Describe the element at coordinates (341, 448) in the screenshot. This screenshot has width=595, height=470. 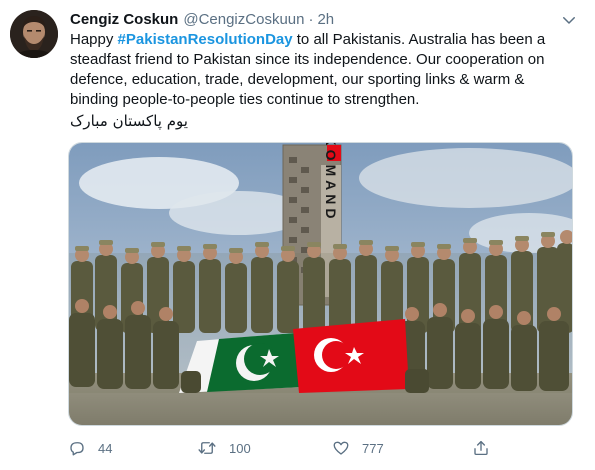
I see `heart-icon` at that location.